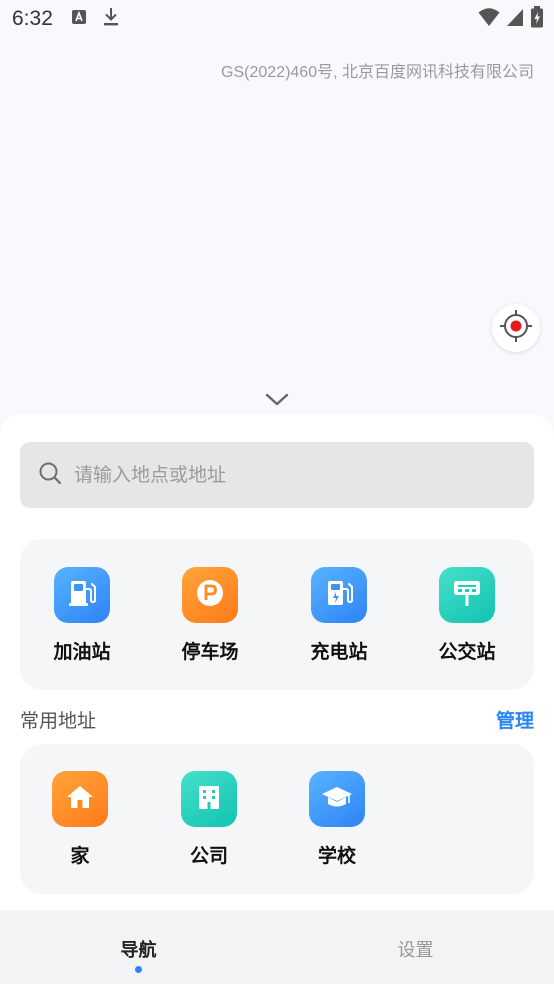  I want to click on fuel-pump-icon, so click(82, 595).